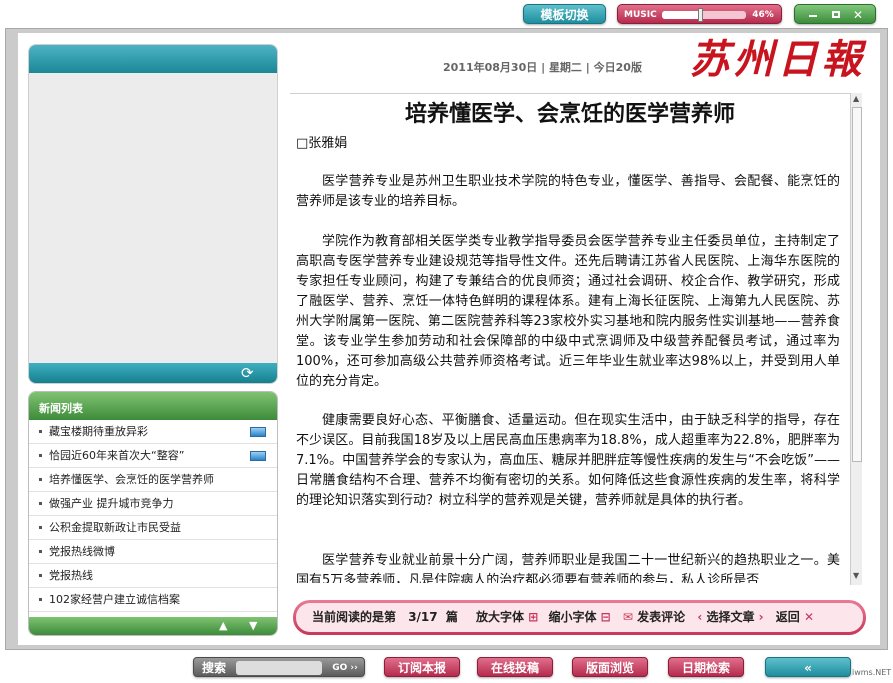 This screenshot has height=683, width=893. What do you see at coordinates (507, 617) in the screenshot?
I see `enlarge-font-button: 放大字体 ⊞` at bounding box center [507, 617].